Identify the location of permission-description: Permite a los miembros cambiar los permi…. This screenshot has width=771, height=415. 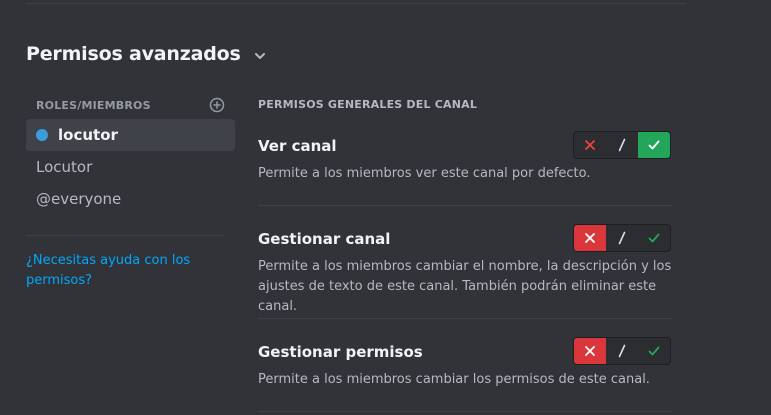
(454, 379).